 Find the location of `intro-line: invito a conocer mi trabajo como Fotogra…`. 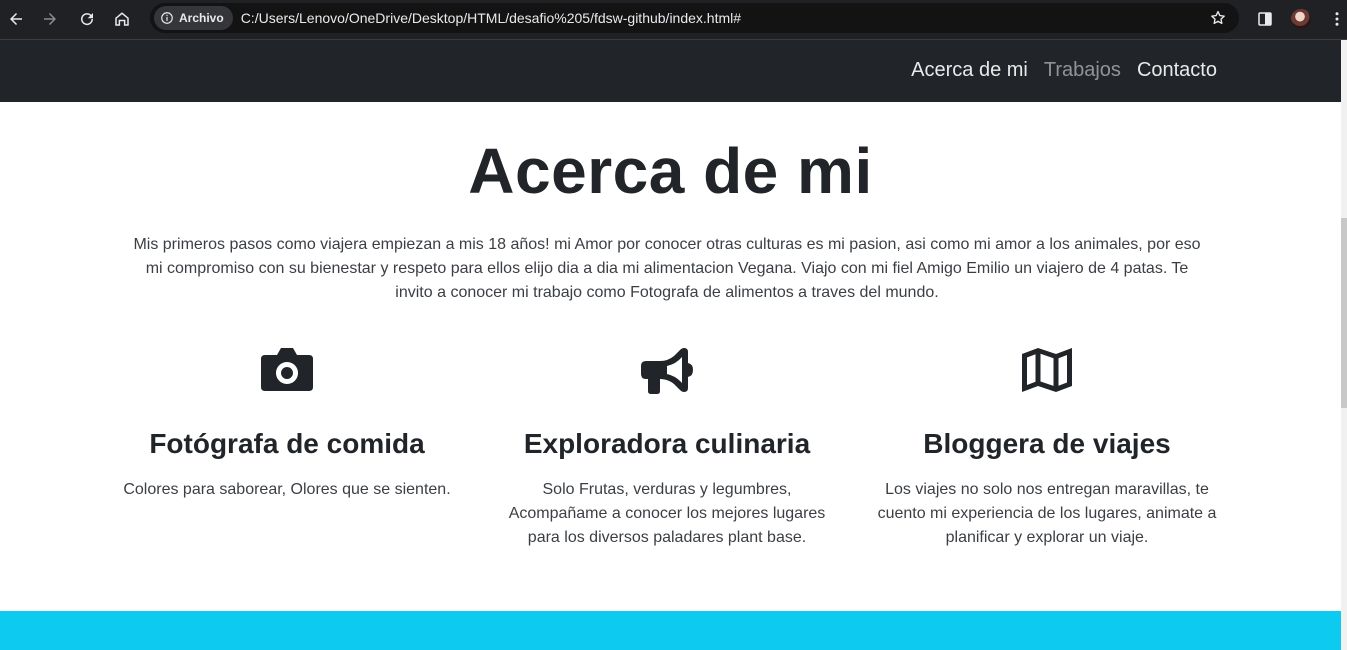

intro-line: invito a conocer mi trabajo como Fotogra… is located at coordinates (667, 292).